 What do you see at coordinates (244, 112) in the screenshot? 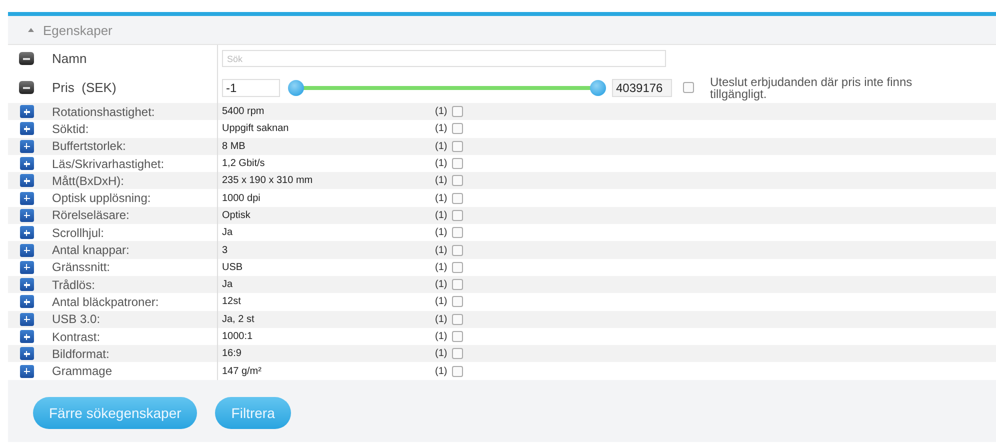
I see `property-value: 5400 rpm` at bounding box center [244, 112].